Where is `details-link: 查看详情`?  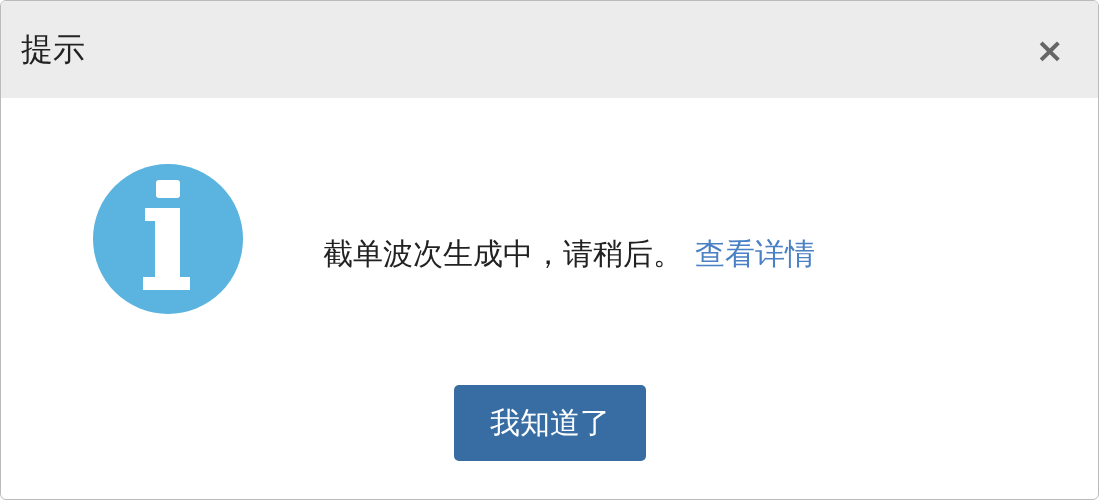
details-link: 查看详情 is located at coordinates (755, 253).